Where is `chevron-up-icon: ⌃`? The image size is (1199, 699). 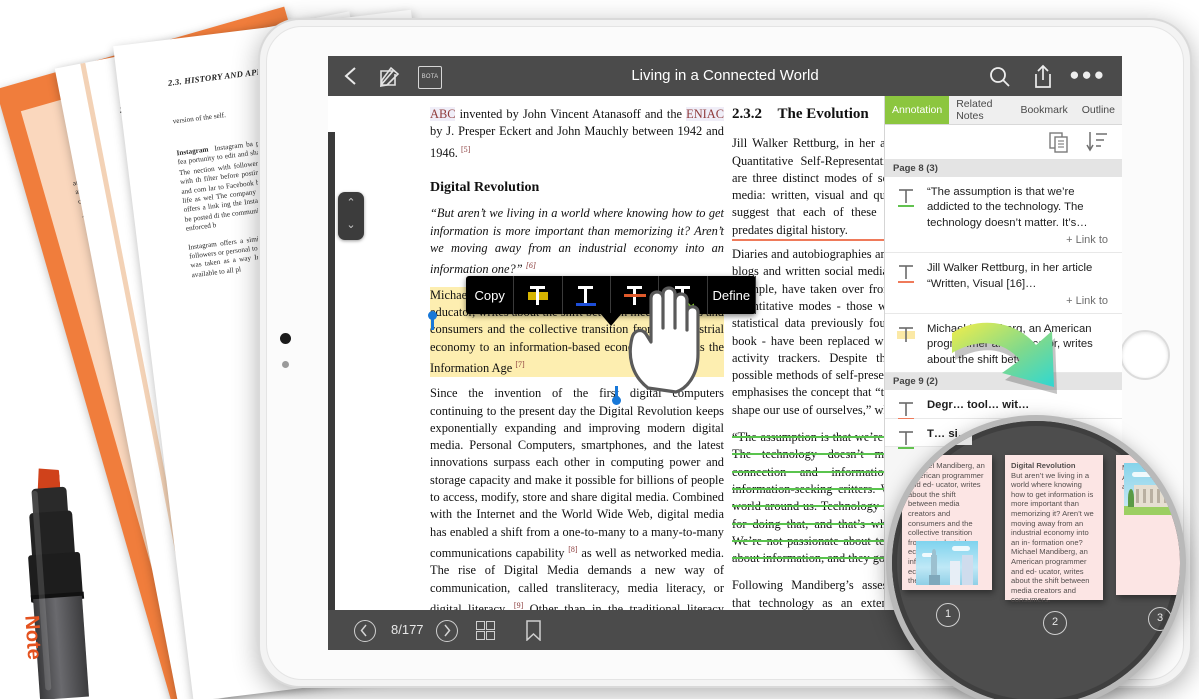 chevron-up-icon: ⌃ is located at coordinates (351, 202).